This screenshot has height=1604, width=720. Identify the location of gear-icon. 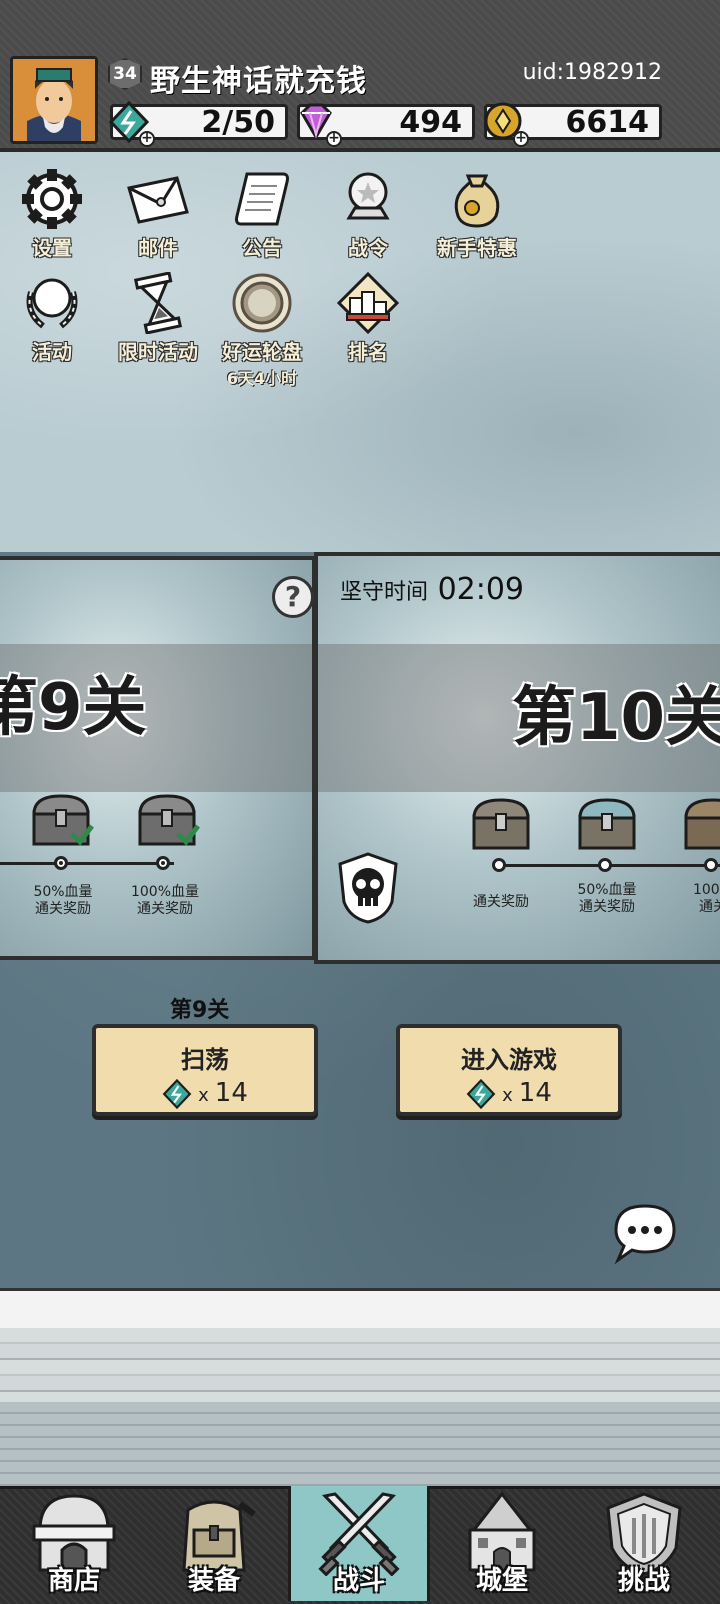
(52, 199).